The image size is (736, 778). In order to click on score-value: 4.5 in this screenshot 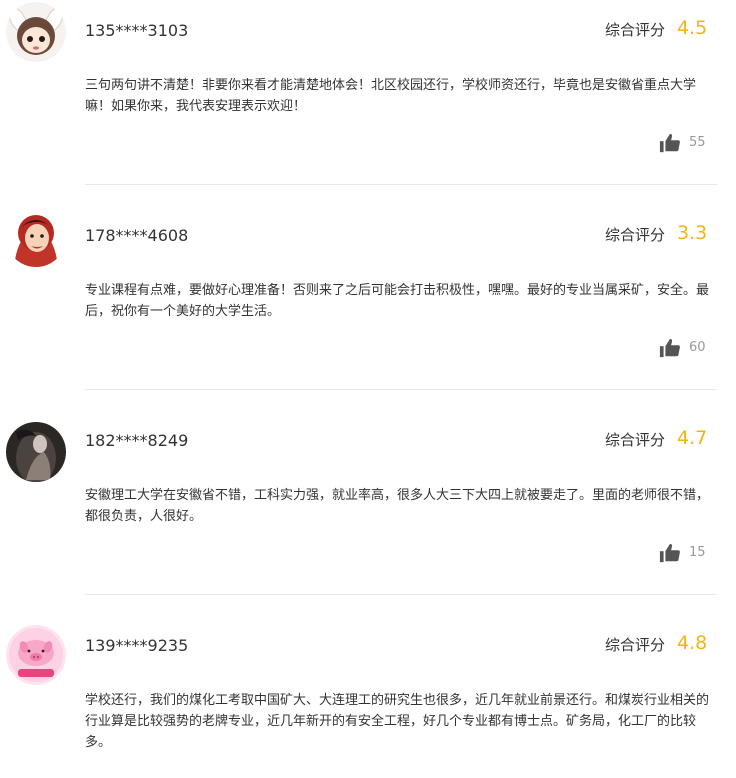, I will do `click(692, 28)`.